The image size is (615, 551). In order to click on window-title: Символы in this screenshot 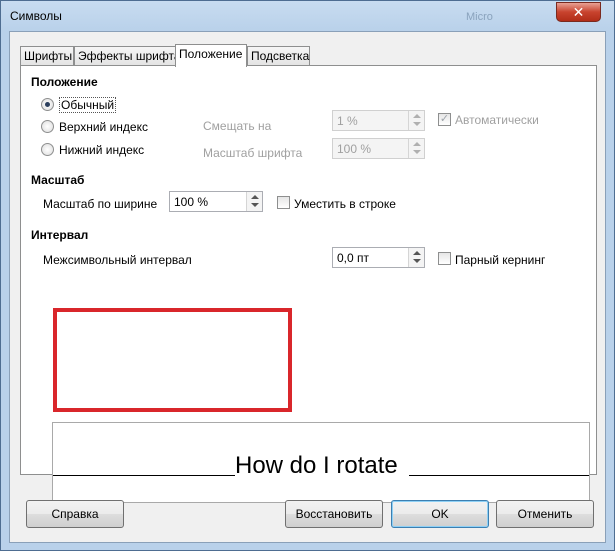, I will do `click(36, 16)`.